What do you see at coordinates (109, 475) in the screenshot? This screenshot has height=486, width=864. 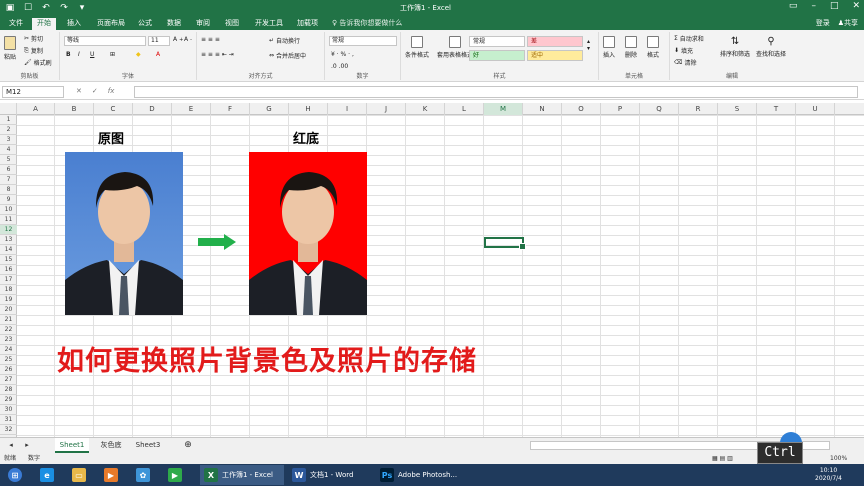 I see `taskbar-media: ▶` at bounding box center [109, 475].